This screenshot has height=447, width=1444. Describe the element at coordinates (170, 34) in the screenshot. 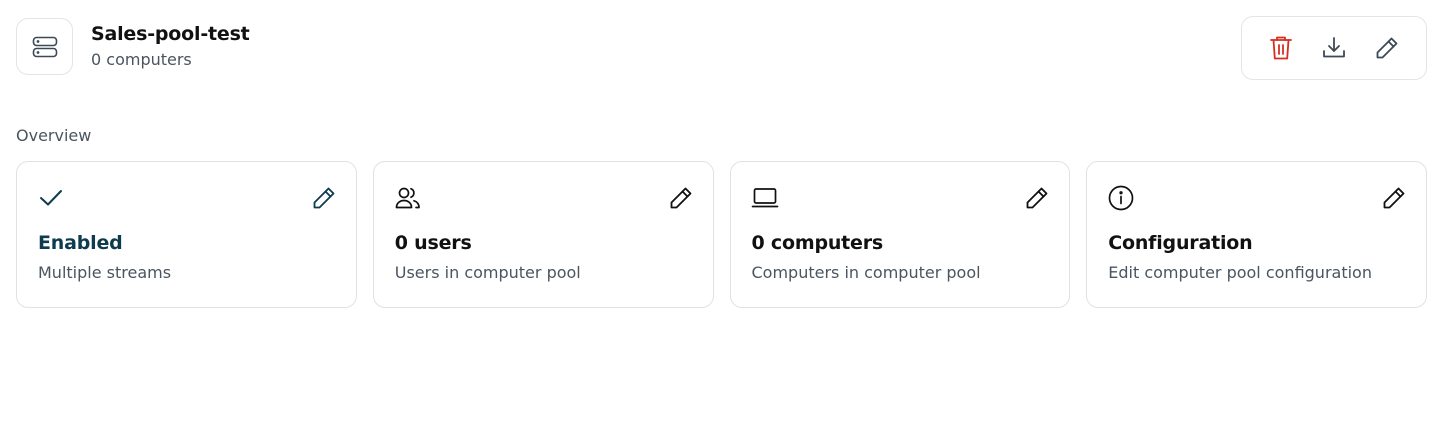

I see `page-title: Sales-pool-test` at that location.